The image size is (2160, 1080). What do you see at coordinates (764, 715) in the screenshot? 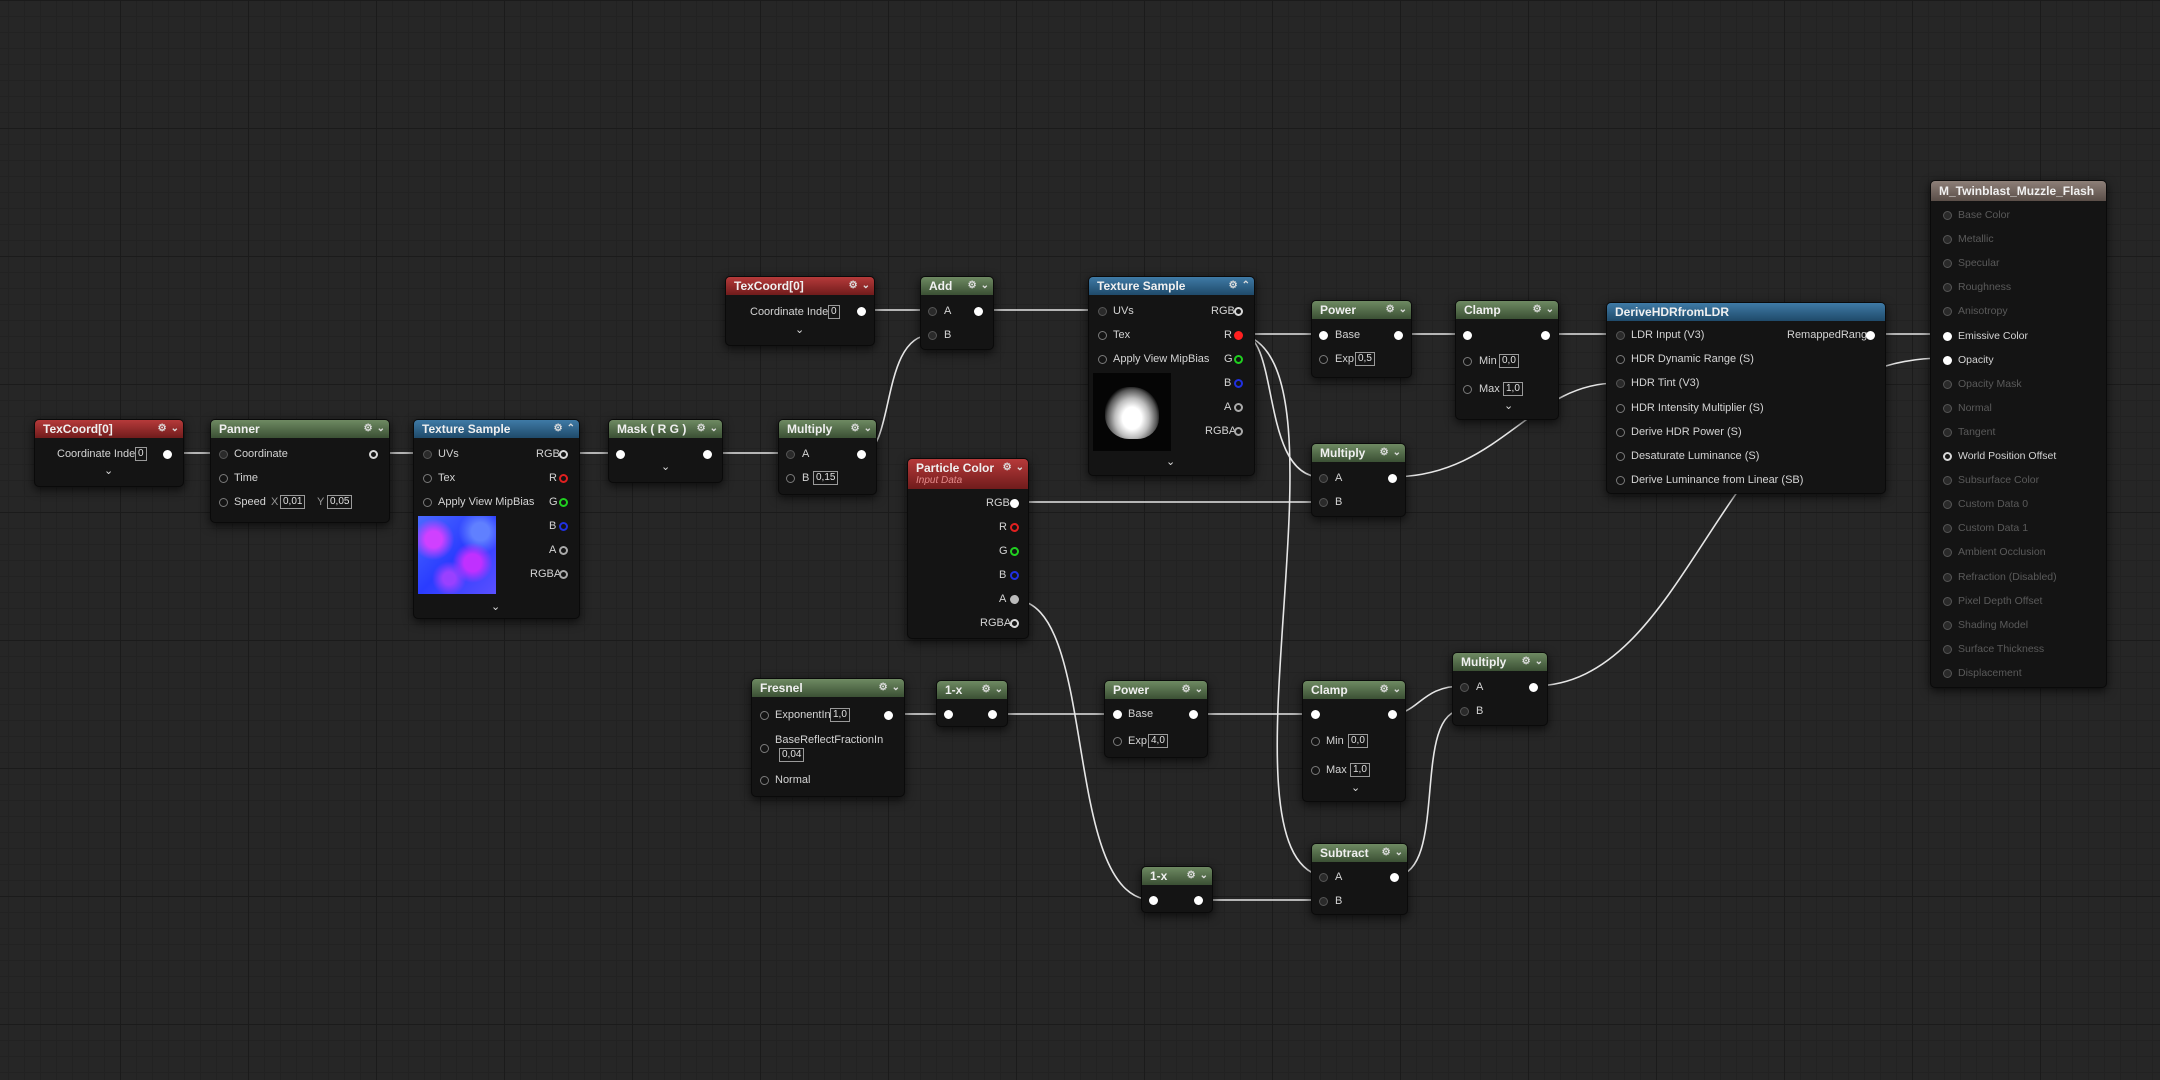
I see `exponent-pin` at bounding box center [764, 715].